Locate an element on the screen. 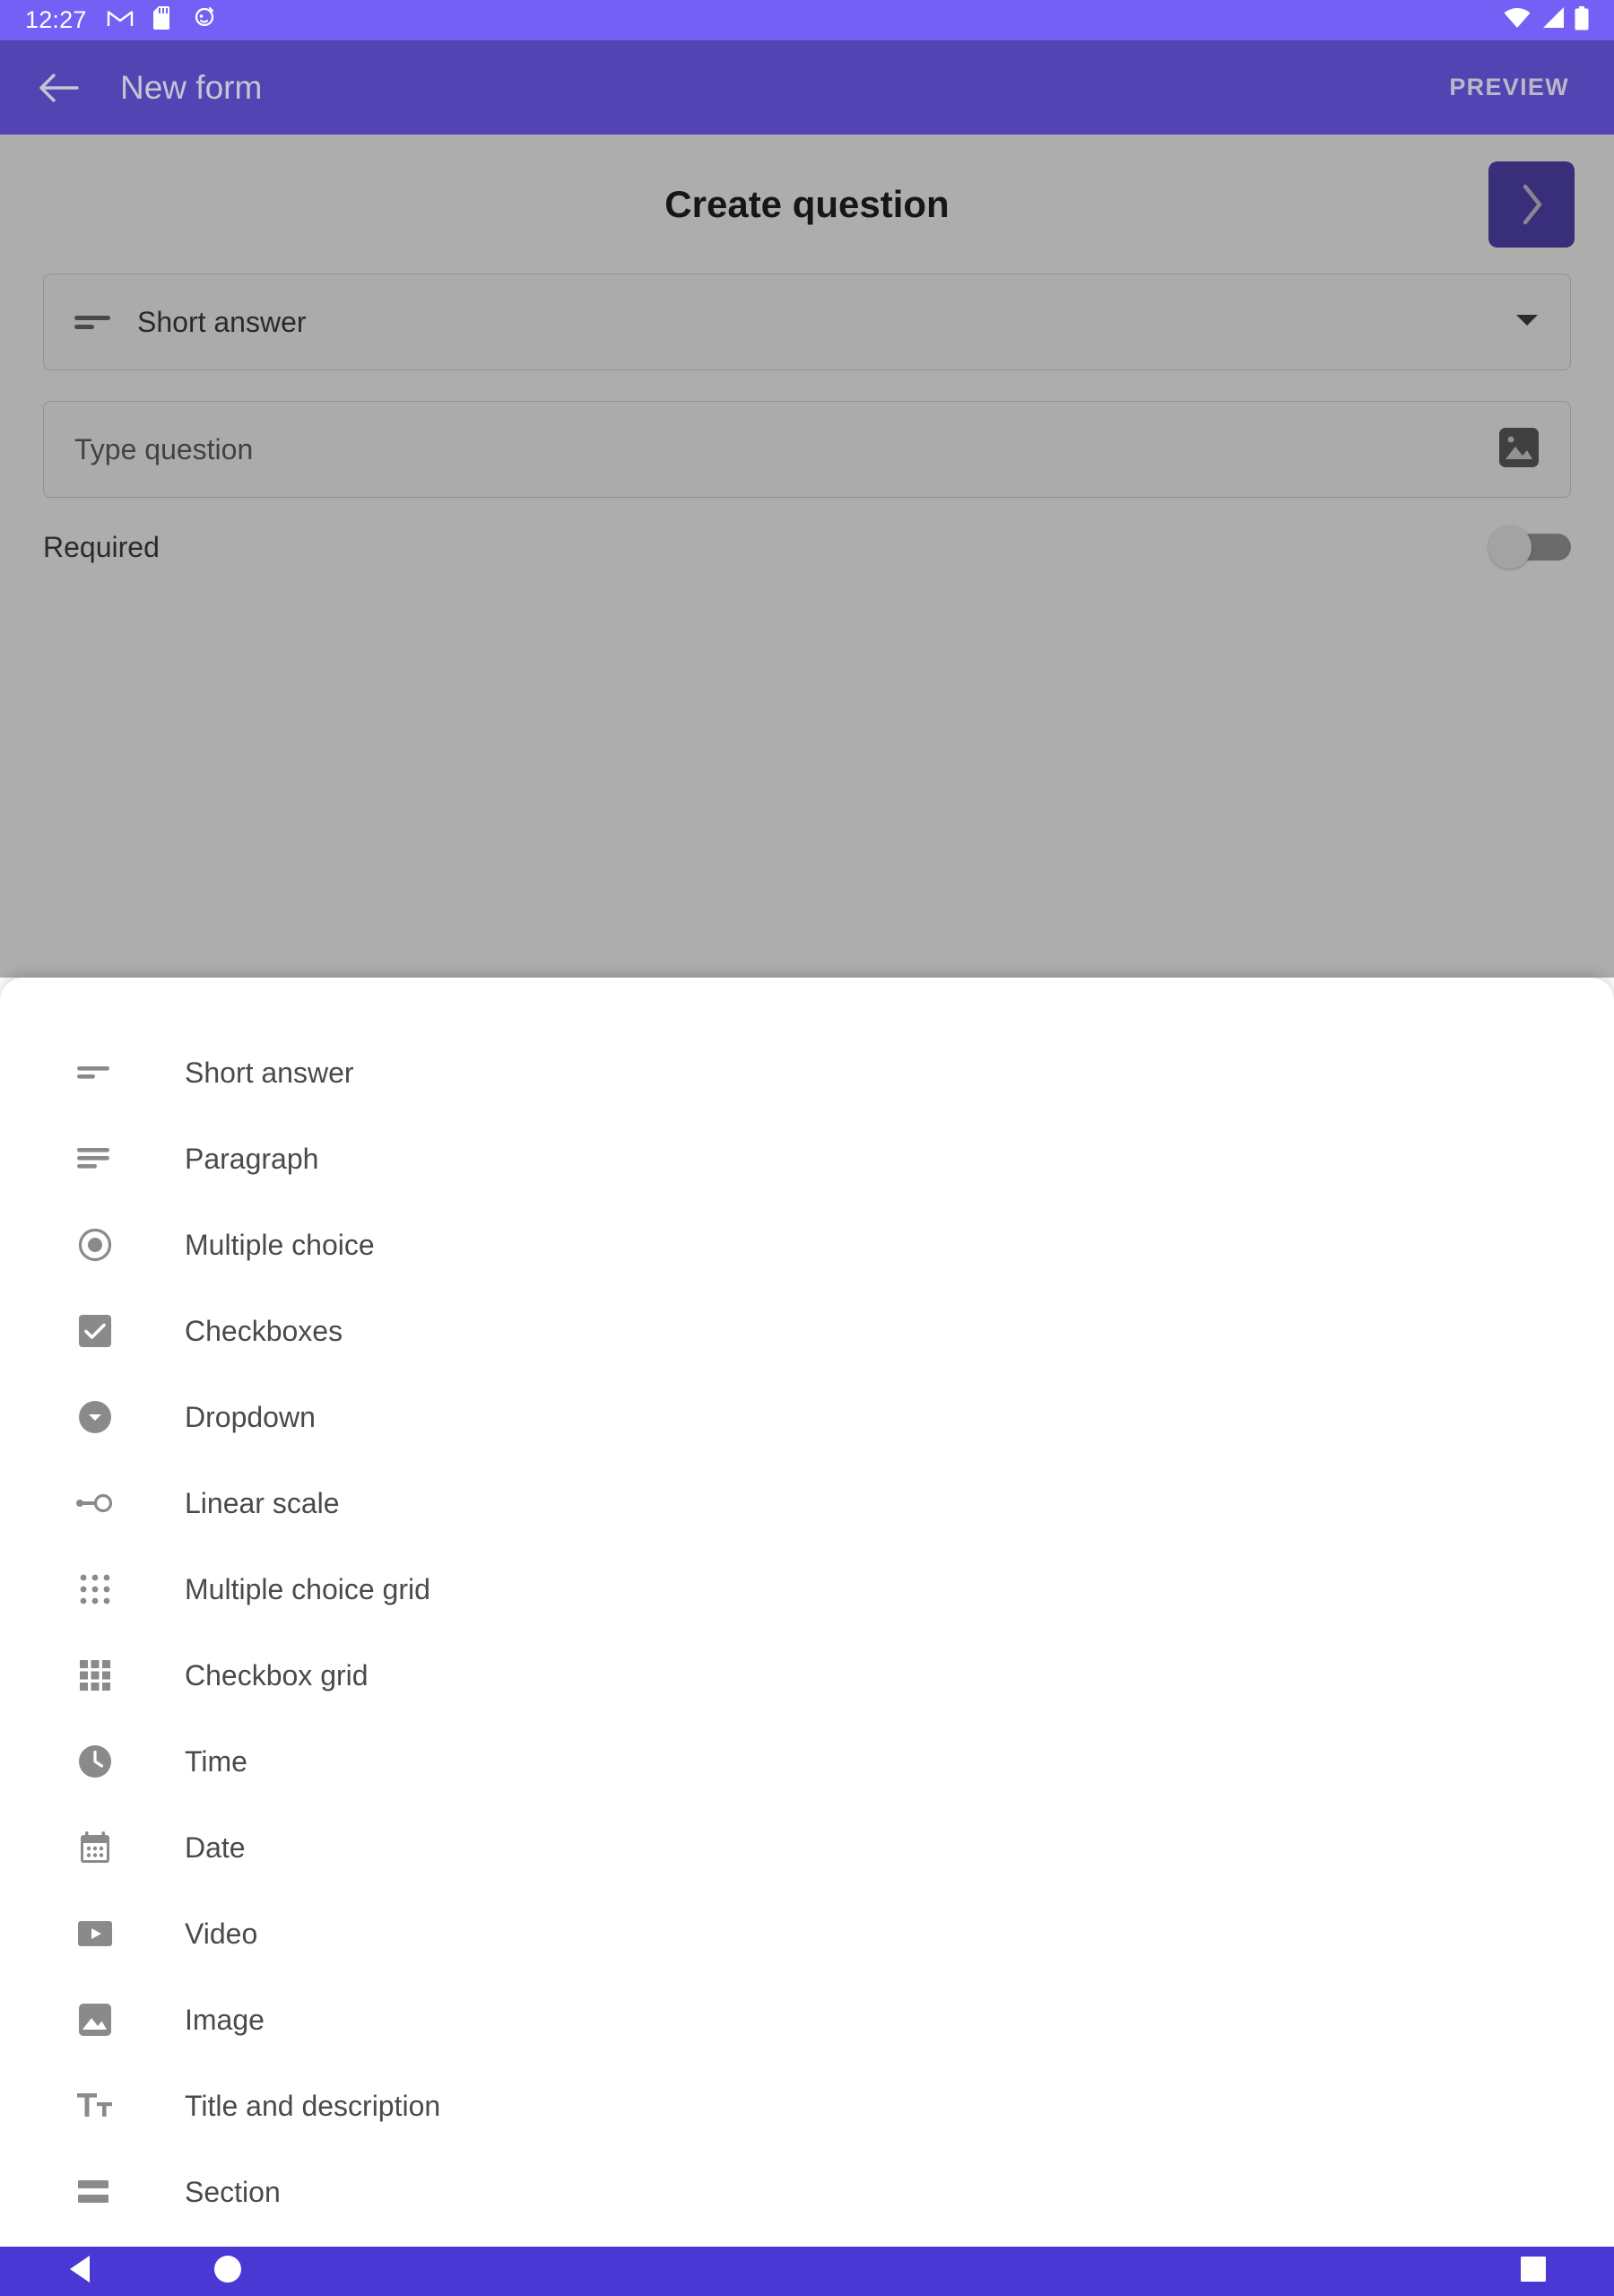 This screenshot has width=1614, height=2296. create-question-heading: Create question is located at coordinates (807, 203).